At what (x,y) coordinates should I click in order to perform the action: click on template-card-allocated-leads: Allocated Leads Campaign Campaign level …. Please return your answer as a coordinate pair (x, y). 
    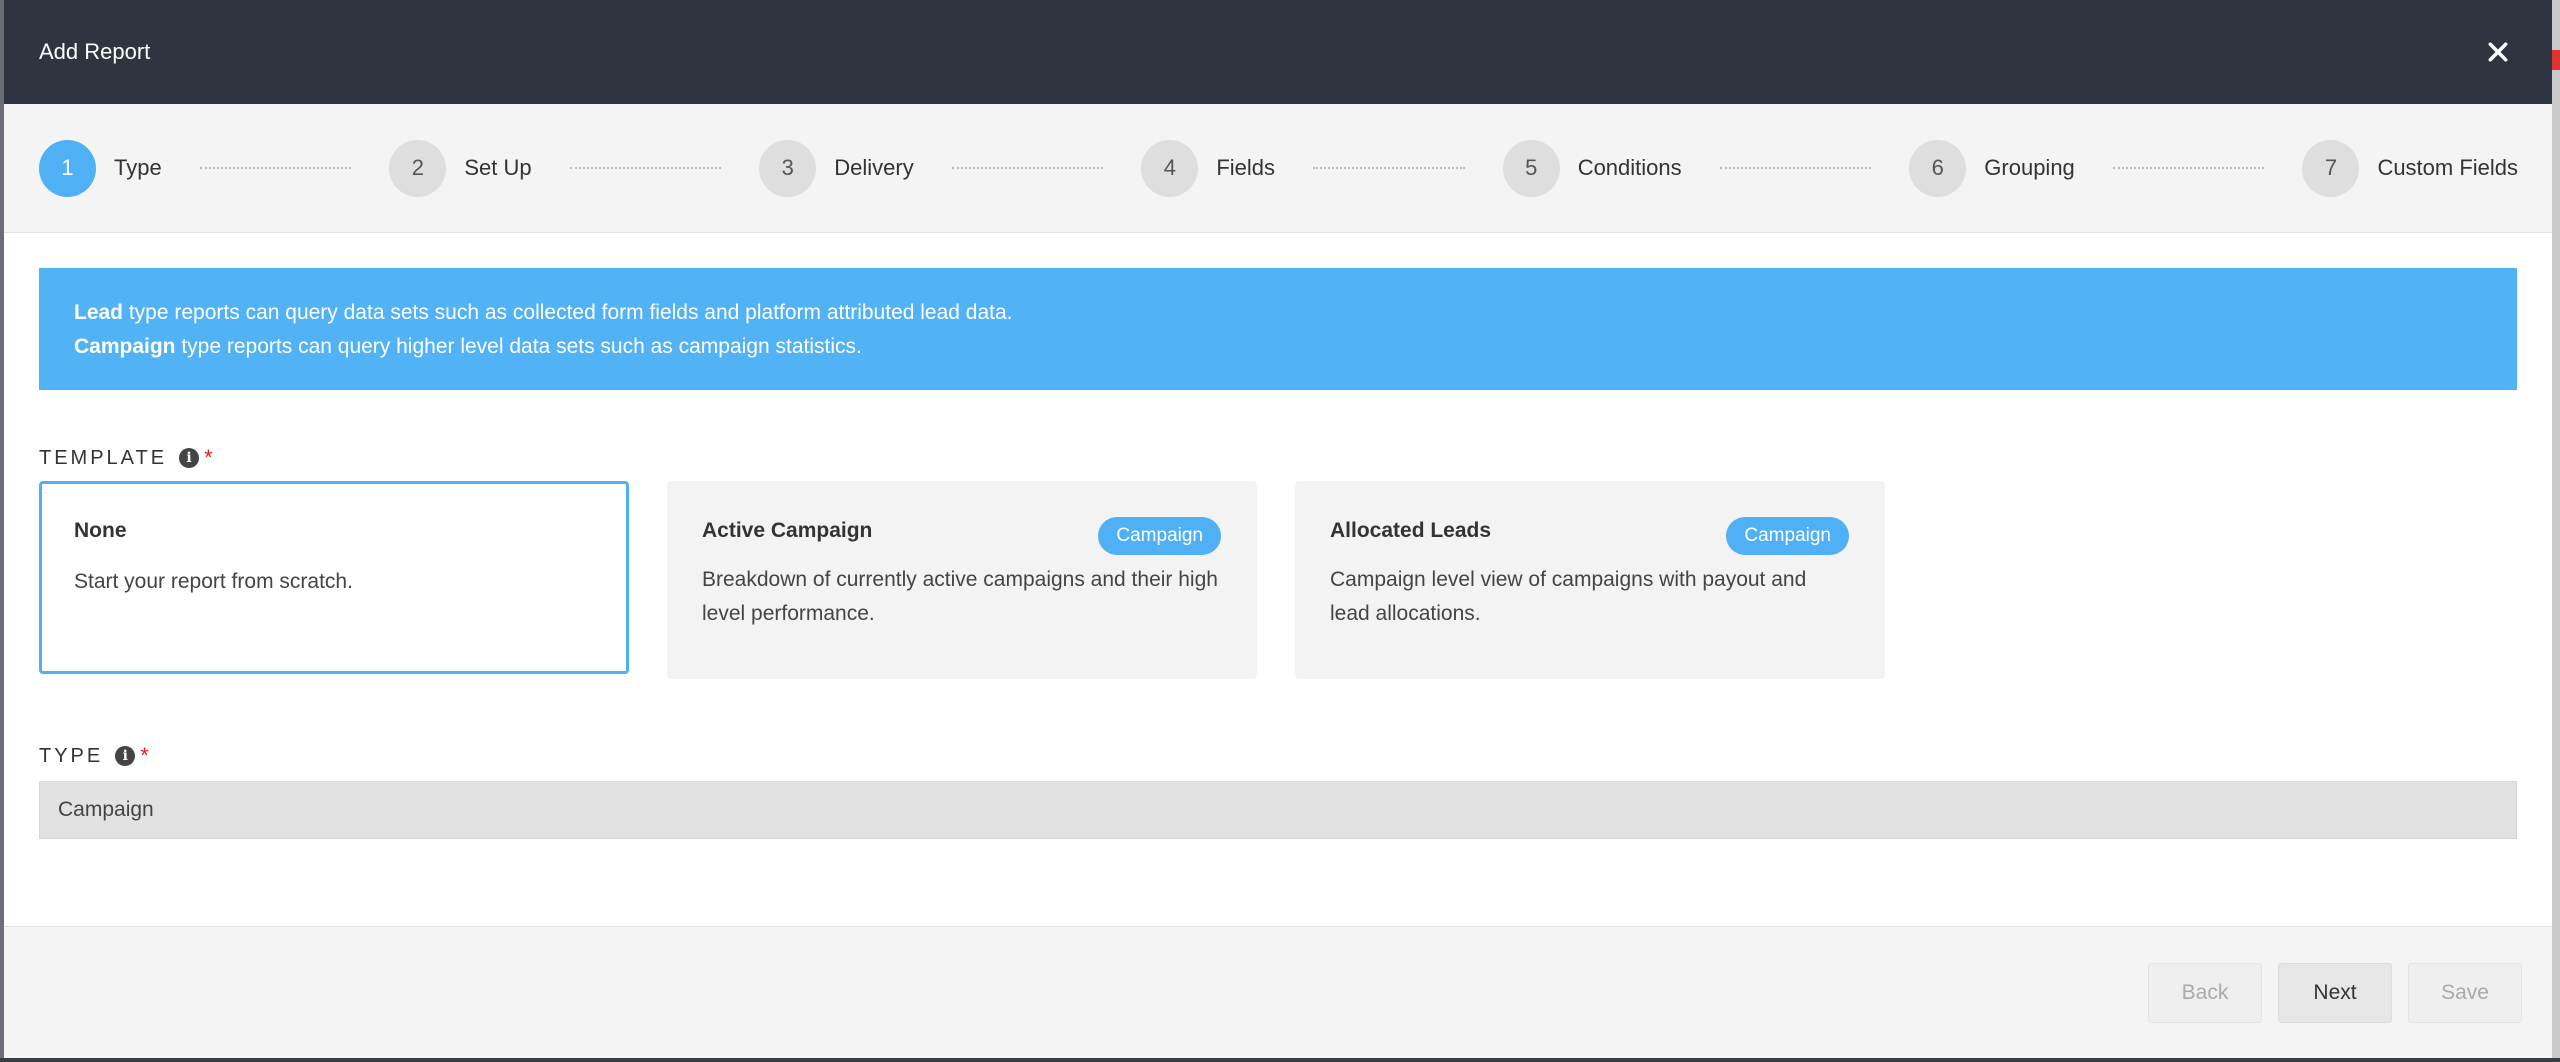
    Looking at the image, I should click on (1590, 580).